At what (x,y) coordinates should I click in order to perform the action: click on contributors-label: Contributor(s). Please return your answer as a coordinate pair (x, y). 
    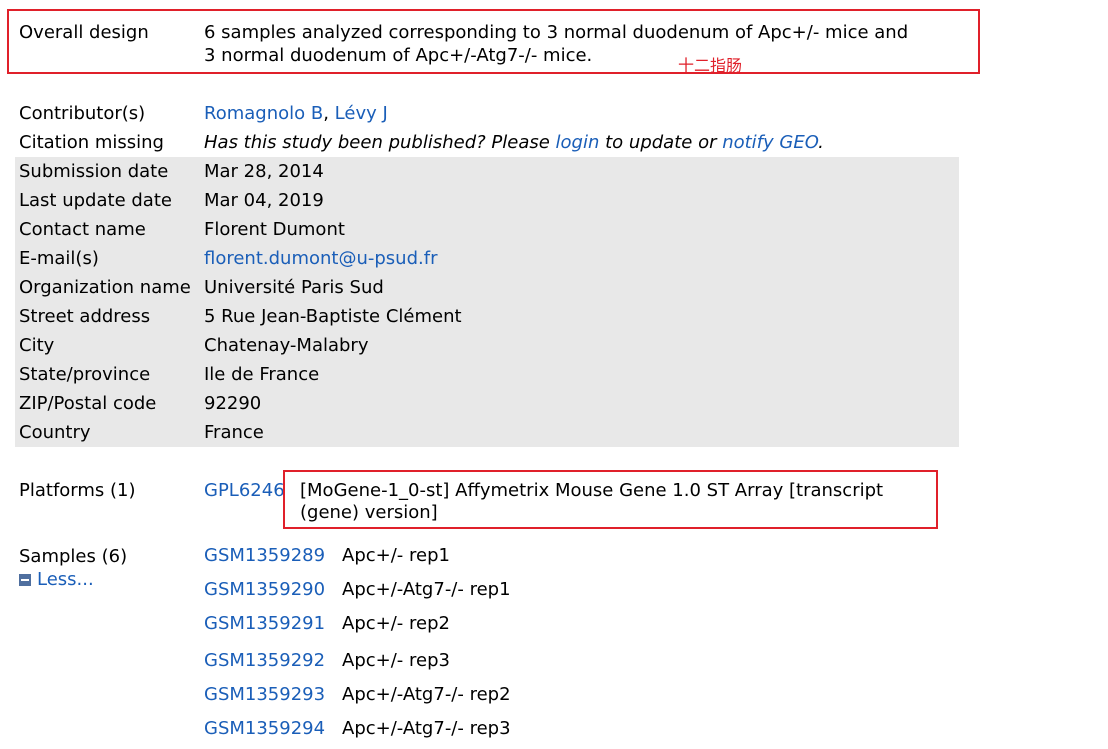
    Looking at the image, I should click on (82, 113).